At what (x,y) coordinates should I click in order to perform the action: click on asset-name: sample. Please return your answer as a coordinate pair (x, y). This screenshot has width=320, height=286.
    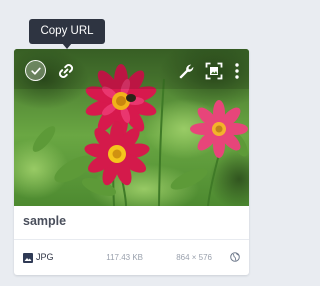
    Looking at the image, I should click on (44, 221).